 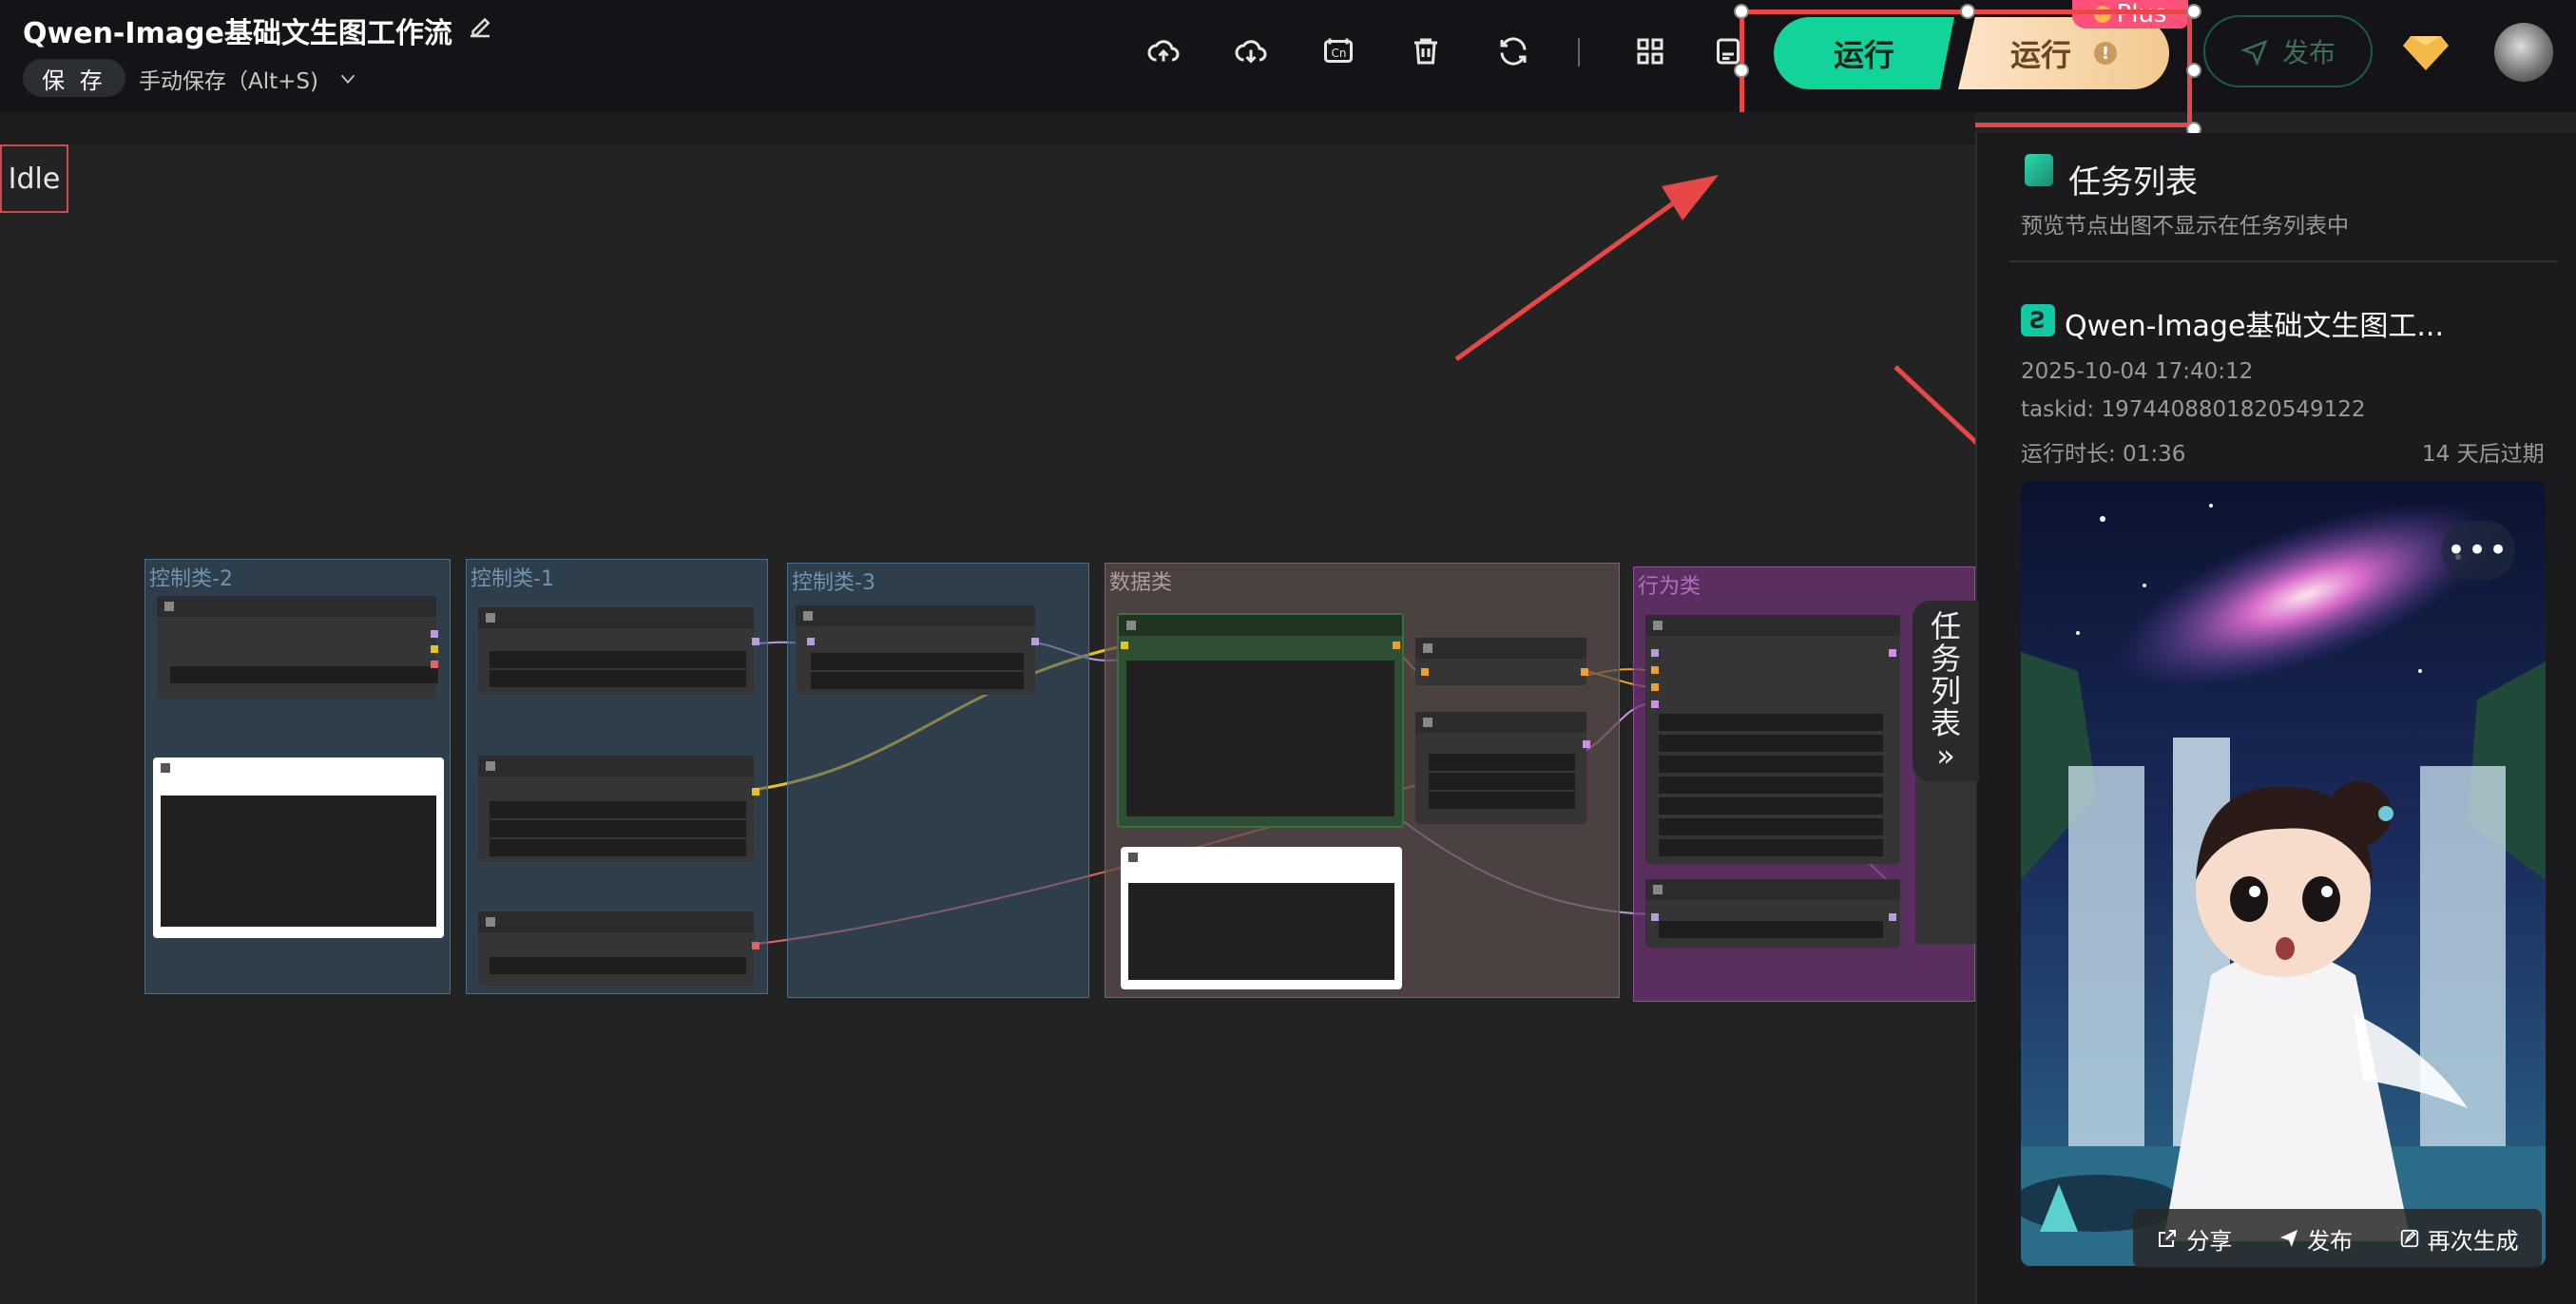 What do you see at coordinates (2168, 1238) in the screenshot?
I see `share-icon` at bounding box center [2168, 1238].